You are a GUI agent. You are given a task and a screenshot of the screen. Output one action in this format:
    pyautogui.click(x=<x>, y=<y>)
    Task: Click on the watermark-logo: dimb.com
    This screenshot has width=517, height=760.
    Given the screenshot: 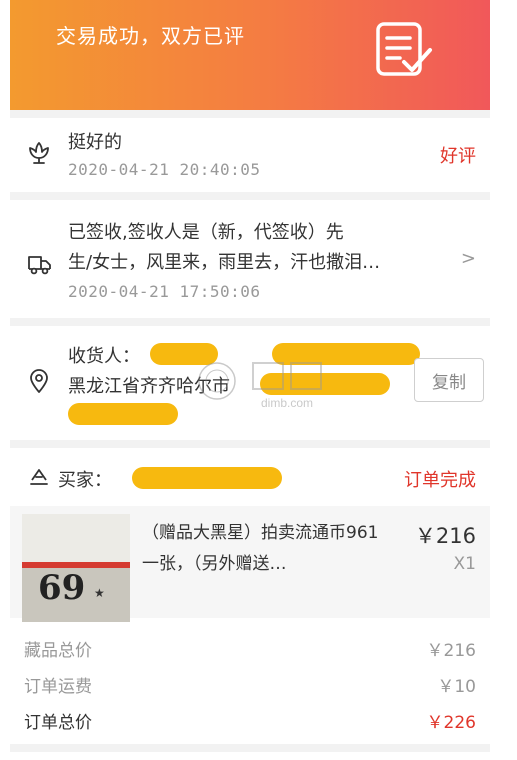 What is the action you would take?
    pyautogui.click(x=260, y=386)
    